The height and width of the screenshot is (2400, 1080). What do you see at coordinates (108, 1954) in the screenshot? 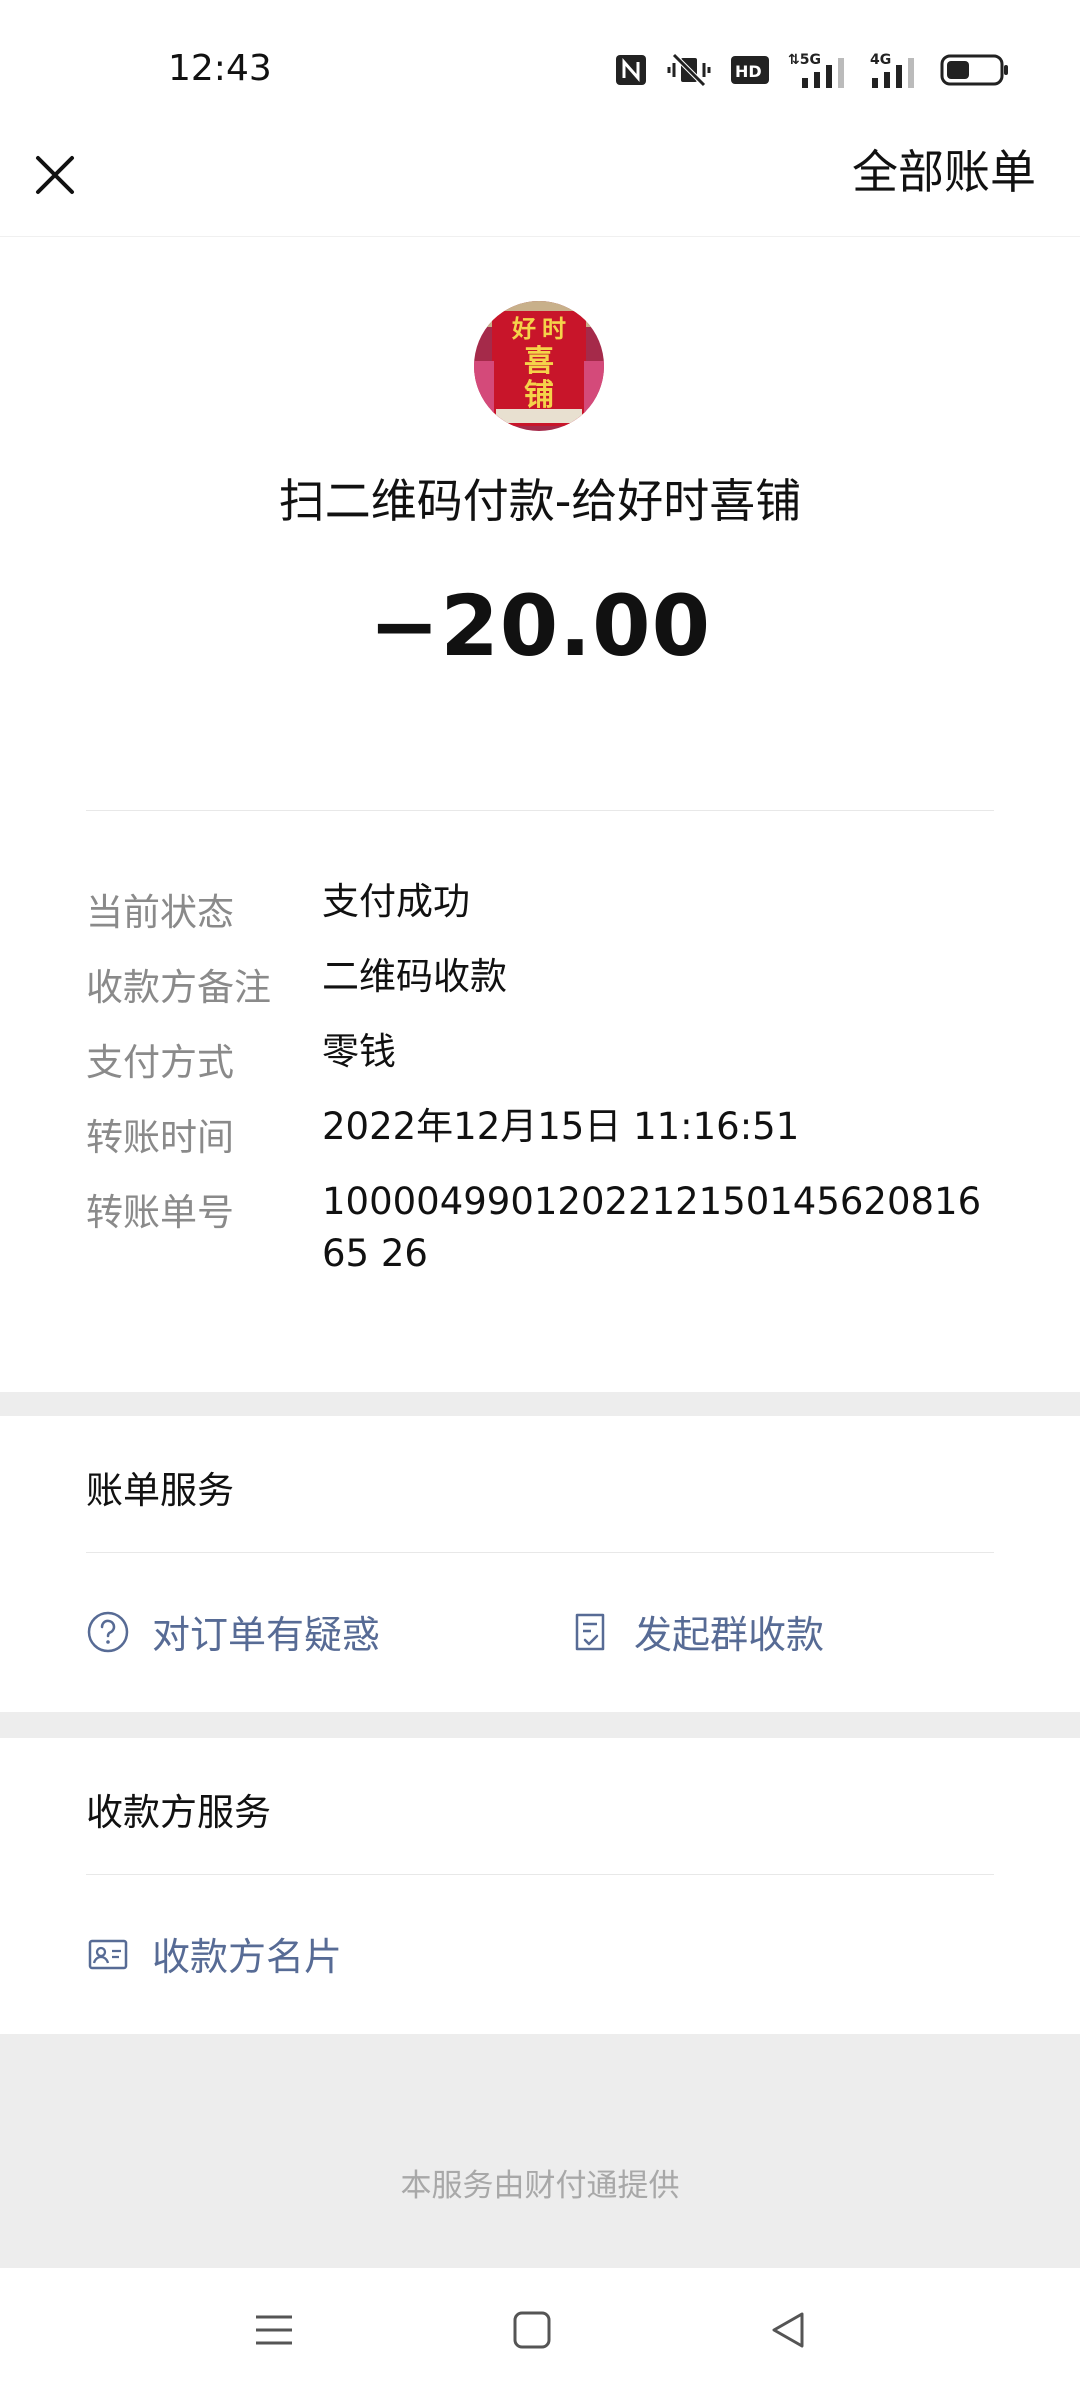
I see `contact-card-icon` at bounding box center [108, 1954].